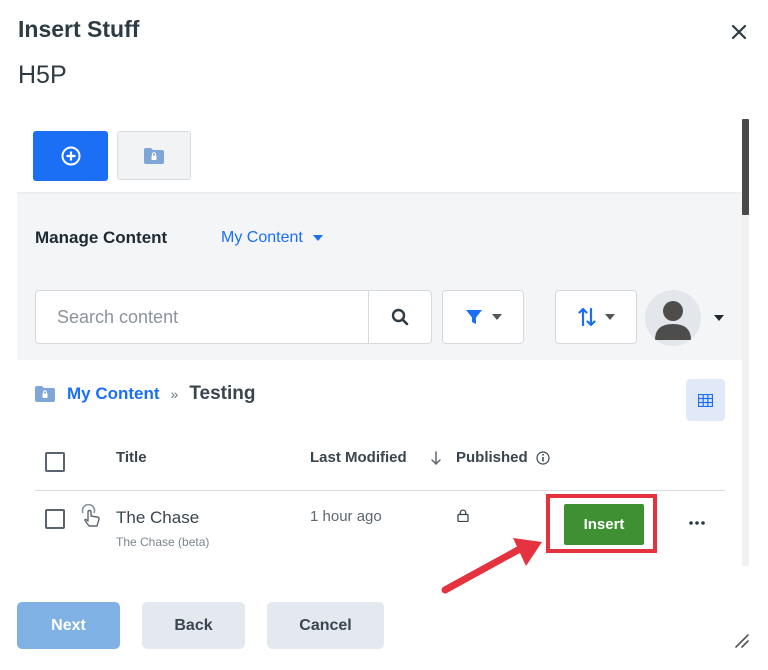 Image resolution: width=768 pixels, height=670 pixels. What do you see at coordinates (42, 75) in the screenshot?
I see `tool-title: H5P` at bounding box center [42, 75].